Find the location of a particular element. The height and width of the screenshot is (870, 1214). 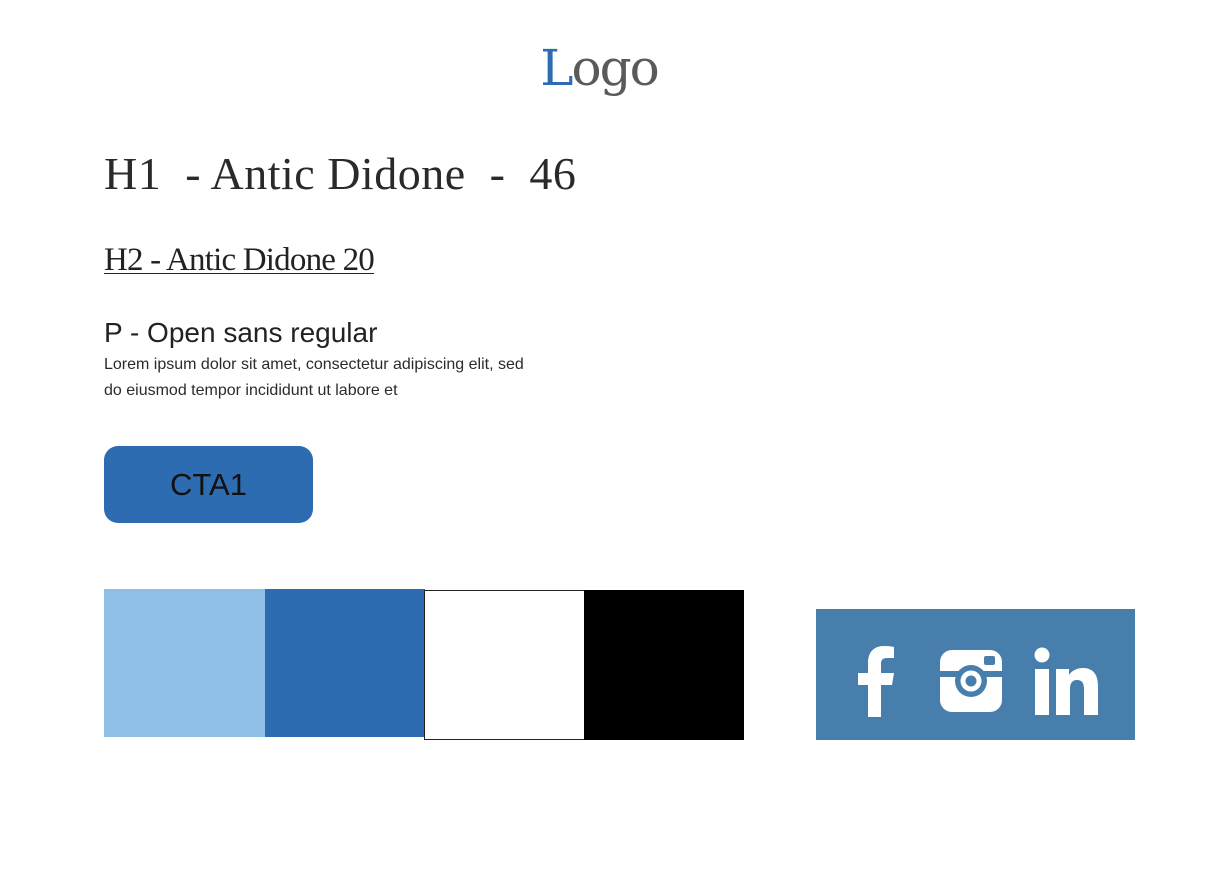

paragraph-style-title: P - Open sans regular is located at coordinates (241, 332).